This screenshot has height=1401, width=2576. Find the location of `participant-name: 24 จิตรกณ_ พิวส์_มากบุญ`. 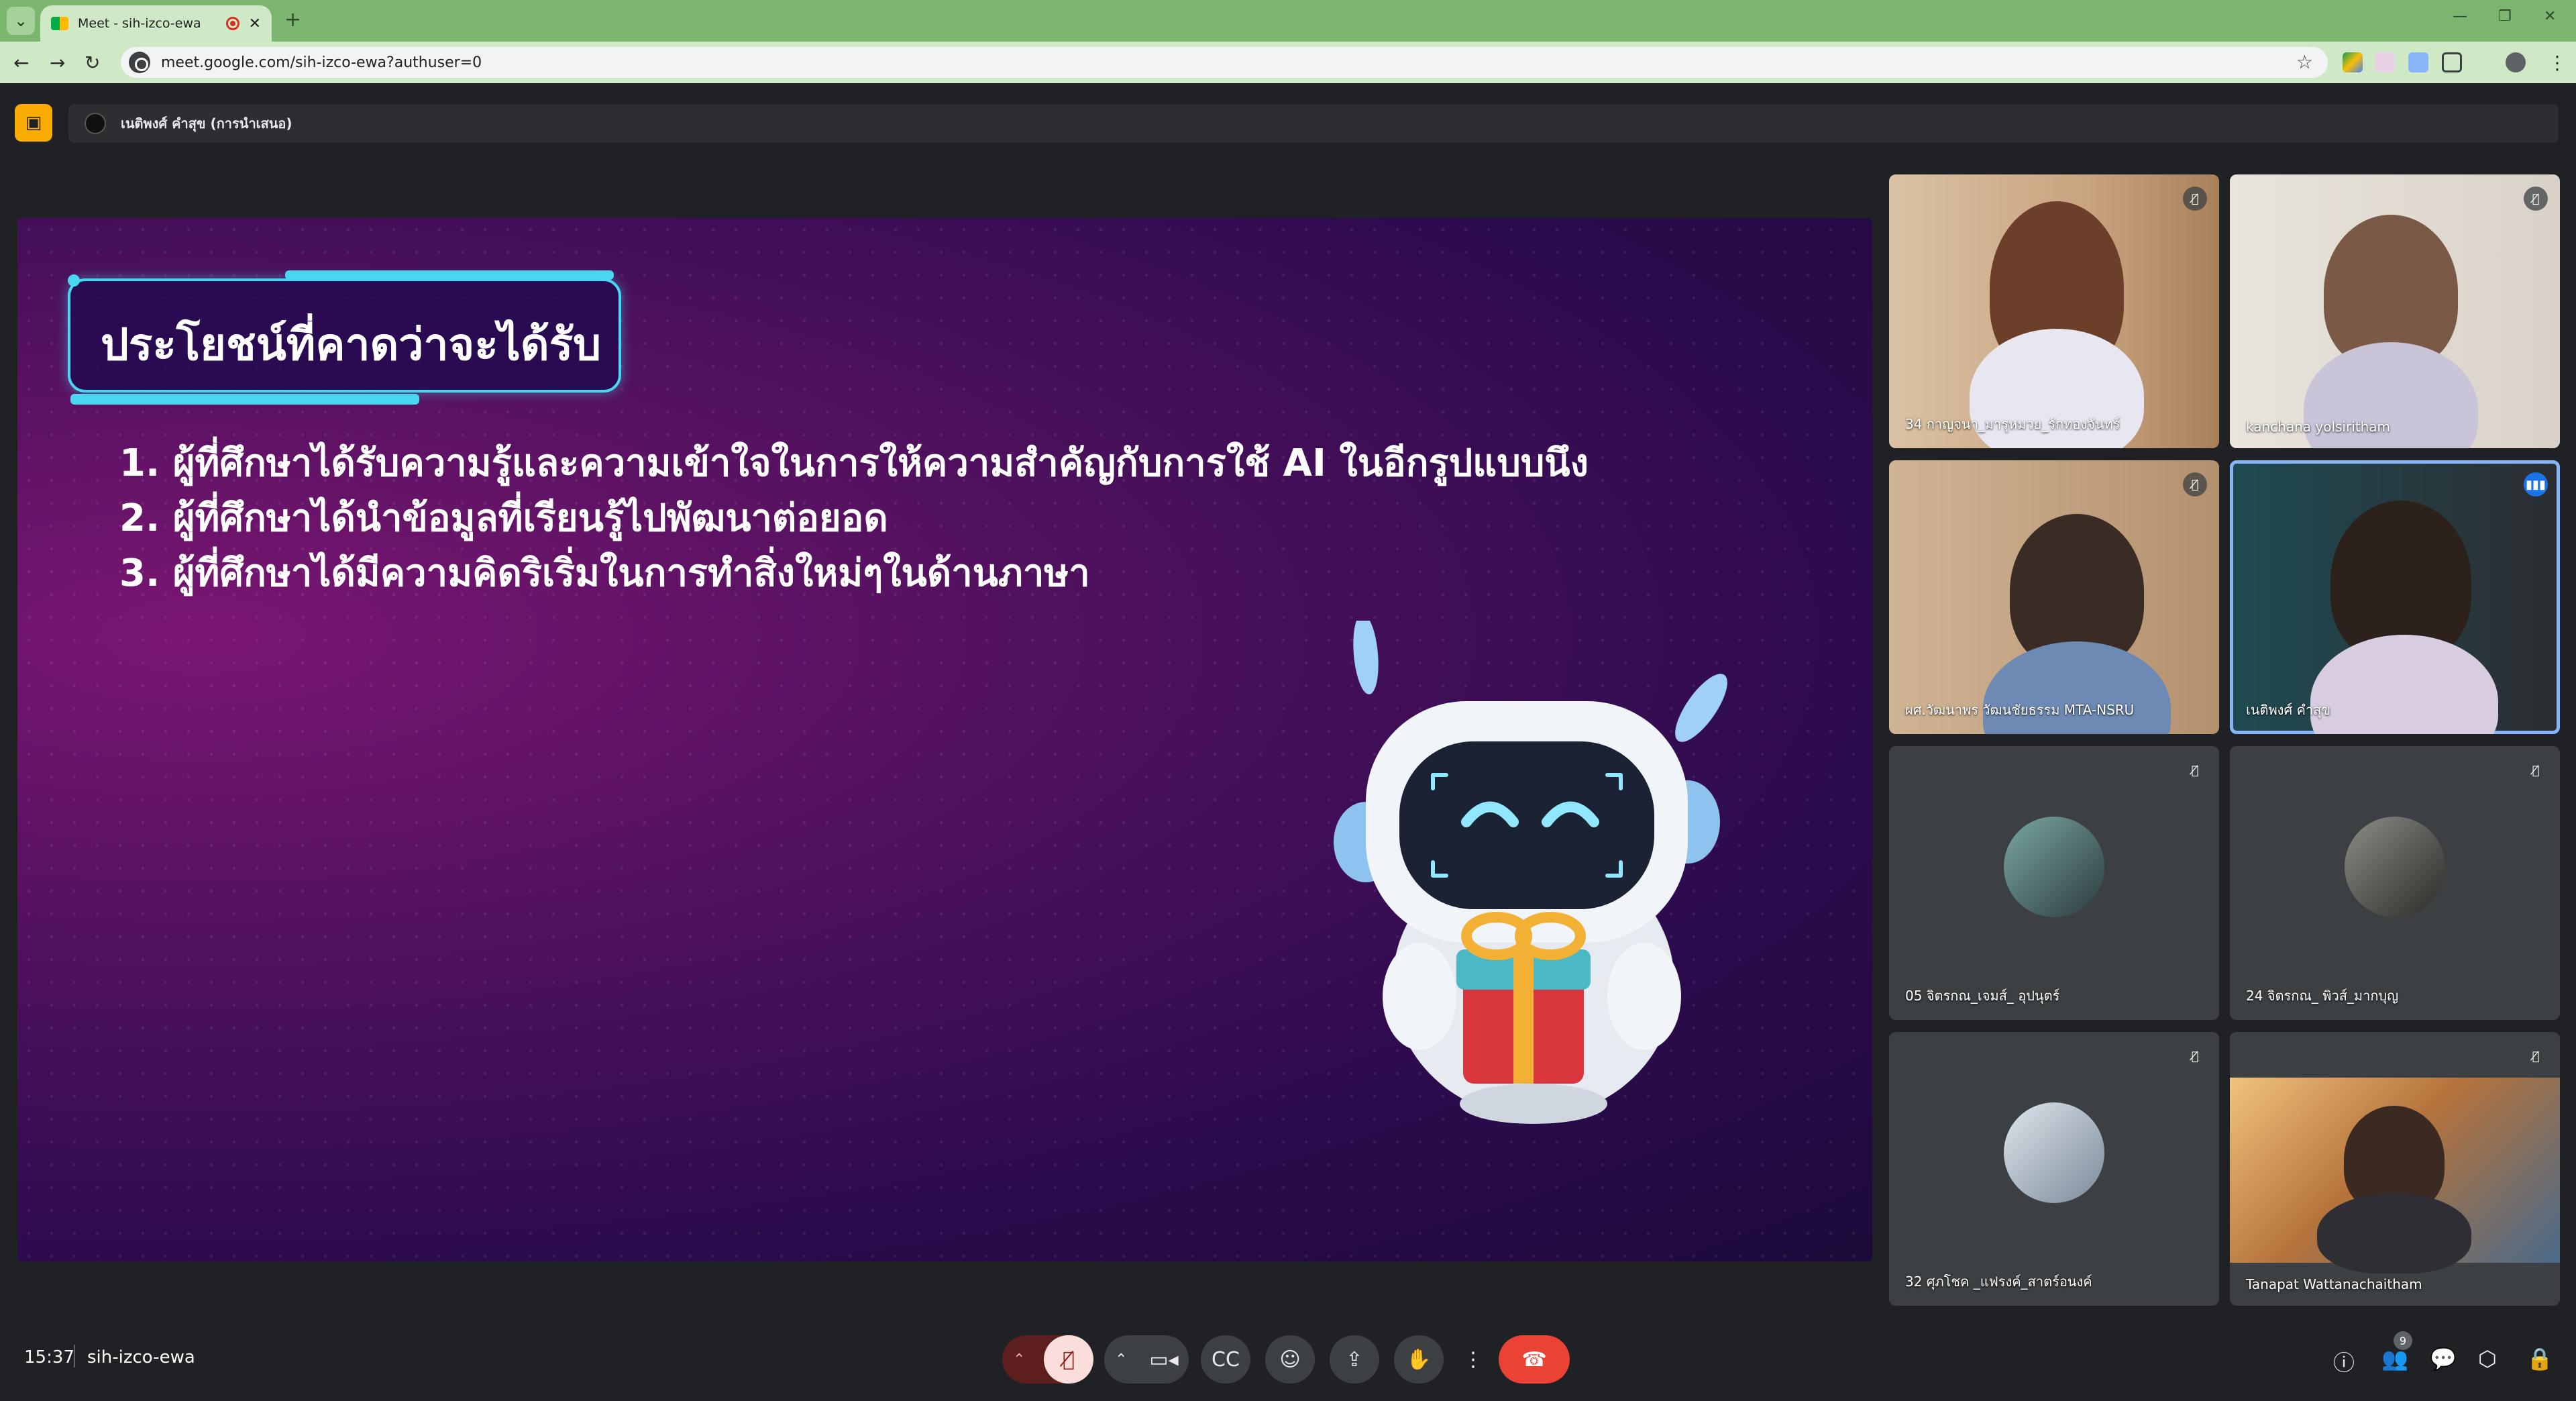

participant-name: 24 จิตรกณ_ พิวส์_มากบุญ is located at coordinates (2322, 996).